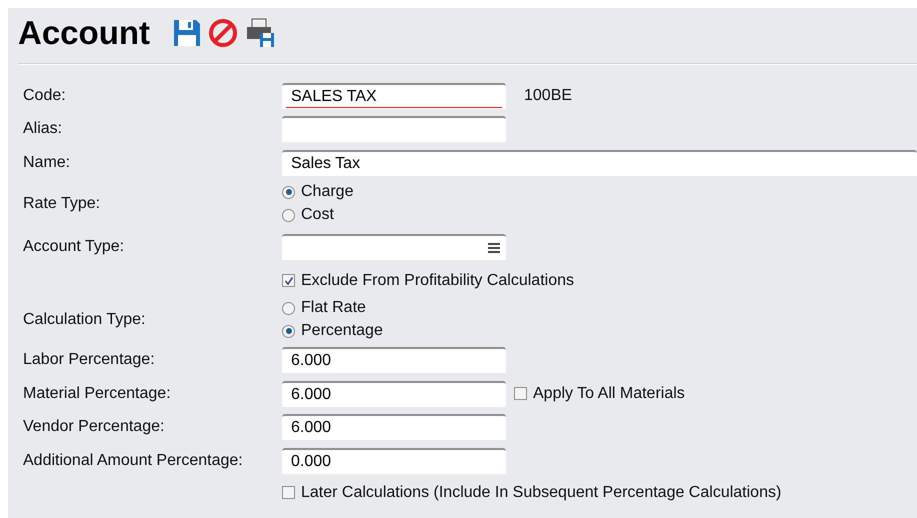 The height and width of the screenshot is (518, 917). Describe the element at coordinates (260, 33) in the screenshot. I see `print-icon` at that location.